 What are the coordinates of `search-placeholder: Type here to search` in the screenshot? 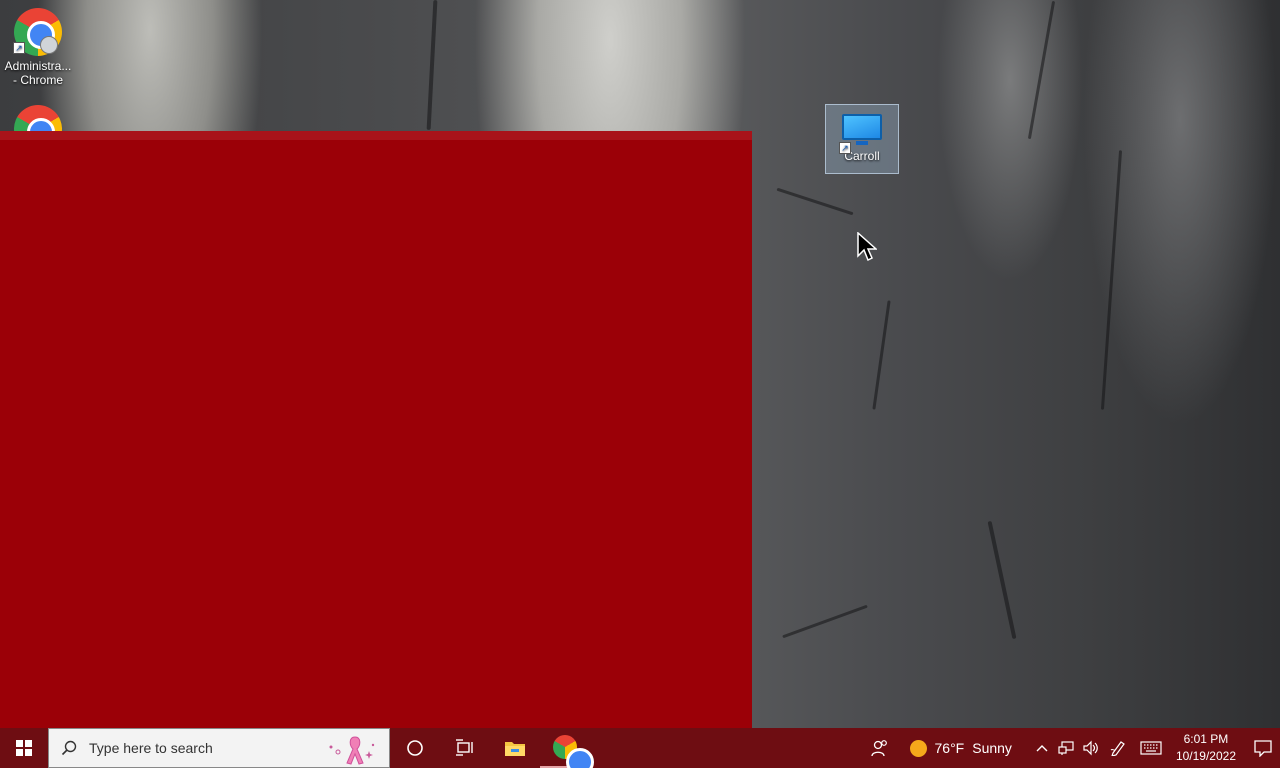 It's located at (151, 748).